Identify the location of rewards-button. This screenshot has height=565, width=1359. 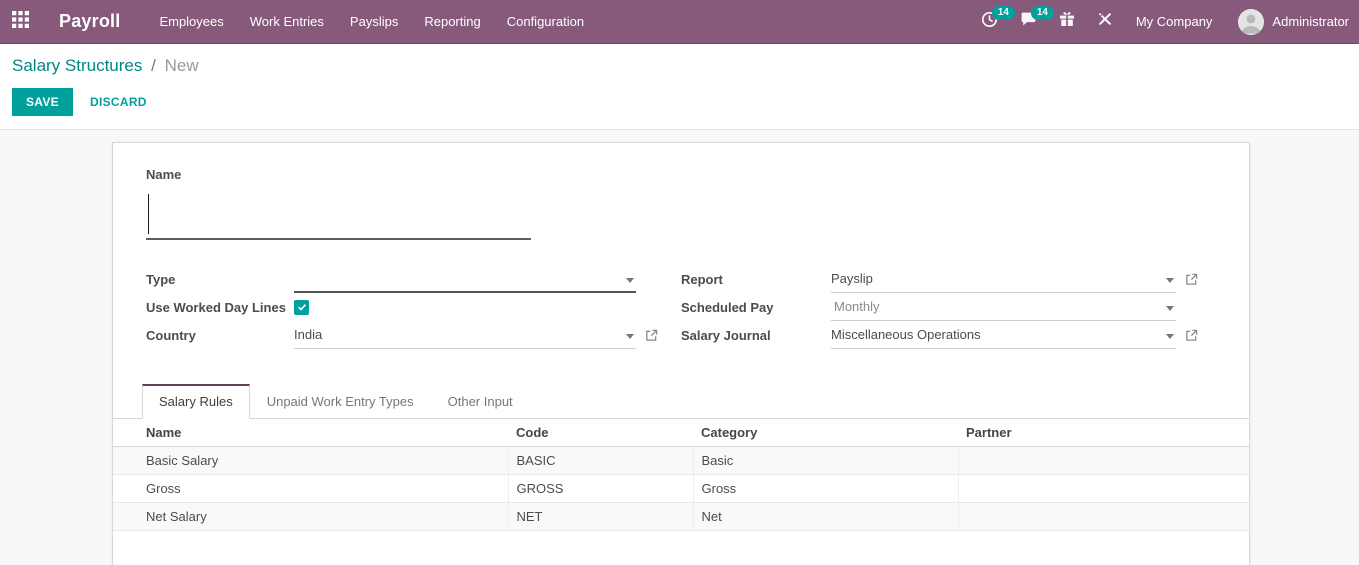
(1067, 21).